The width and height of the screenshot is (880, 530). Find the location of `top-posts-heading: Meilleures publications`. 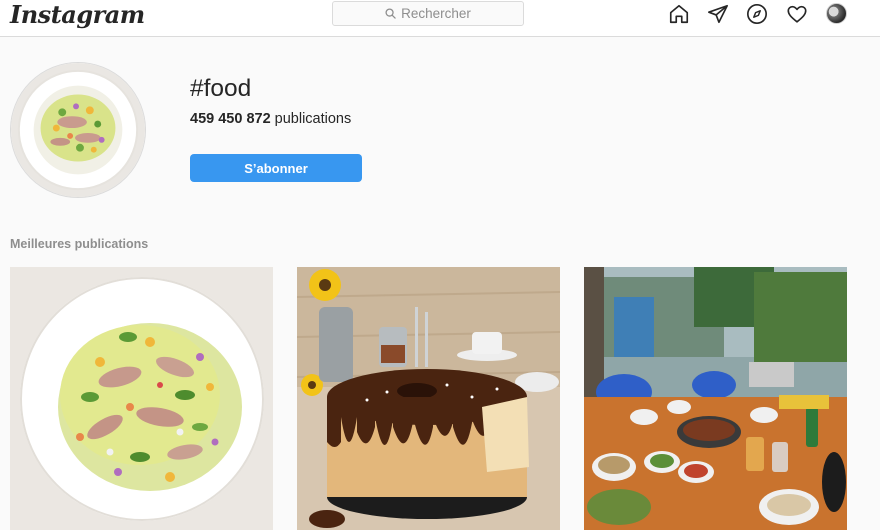

top-posts-heading: Meilleures publications is located at coordinates (79, 244).